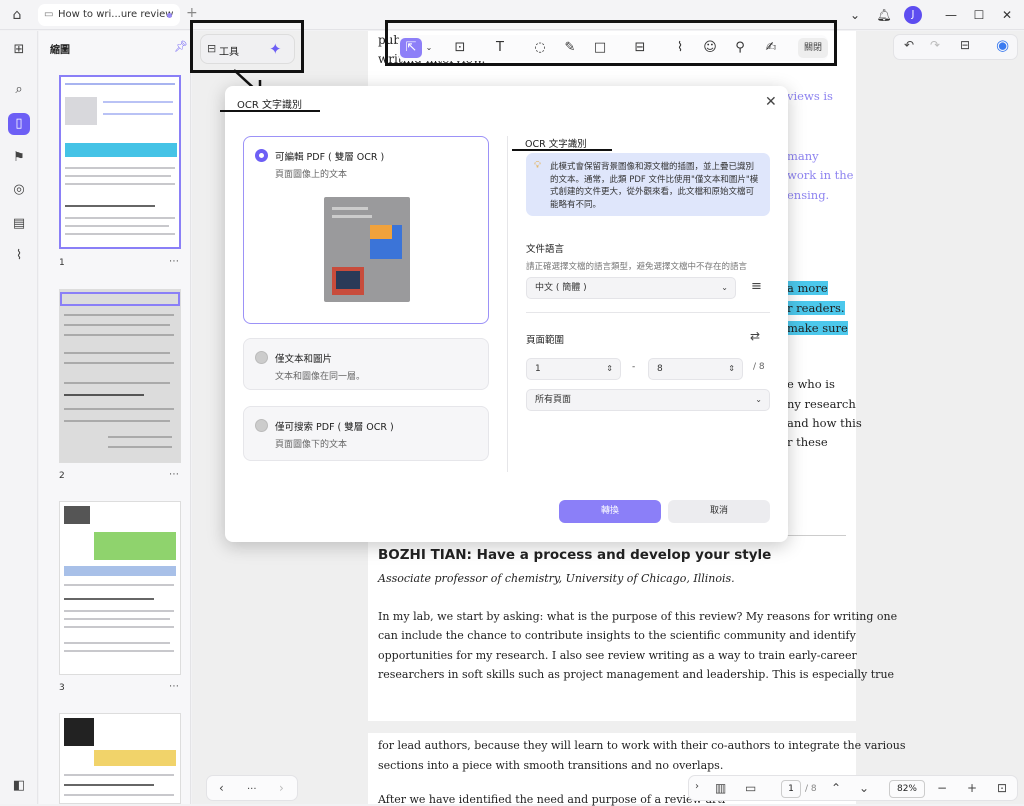 Image resolution: width=1024 pixels, height=806 pixels. I want to click on doc-text: ny research, so click(821, 404).